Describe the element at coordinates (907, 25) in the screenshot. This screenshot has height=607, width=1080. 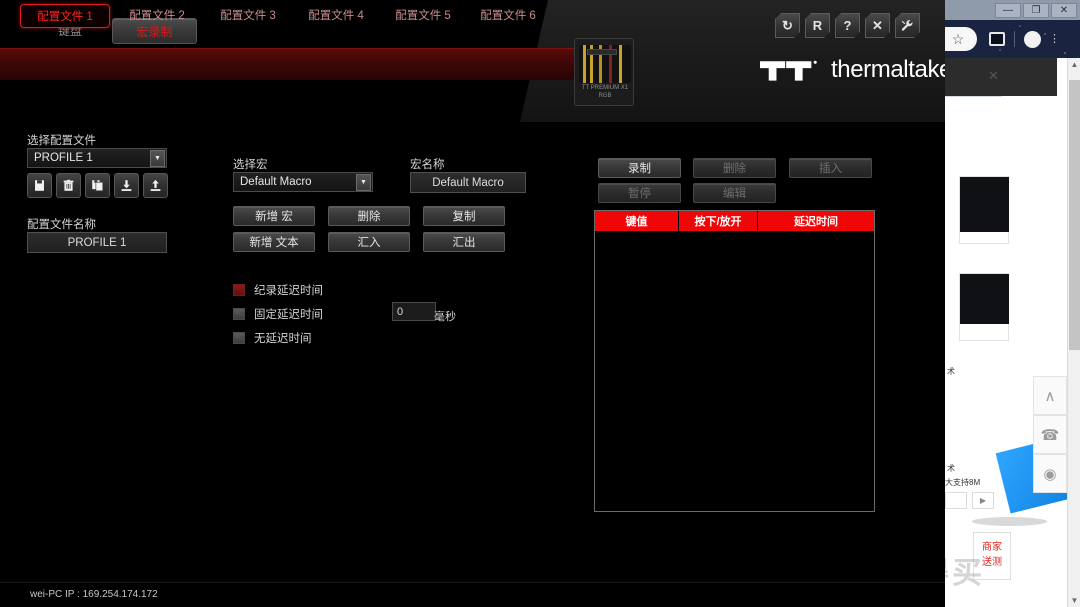
I see `wrench-icon` at that location.